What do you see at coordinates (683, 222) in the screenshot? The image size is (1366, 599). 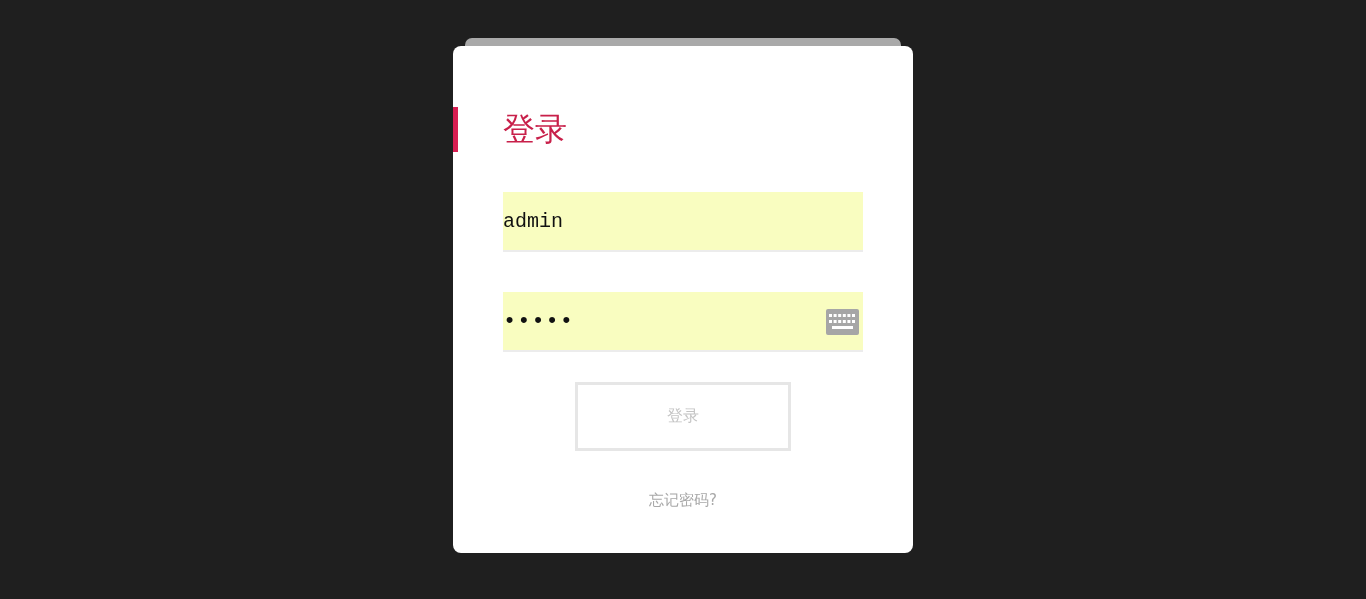 I see `username-field: admin` at bounding box center [683, 222].